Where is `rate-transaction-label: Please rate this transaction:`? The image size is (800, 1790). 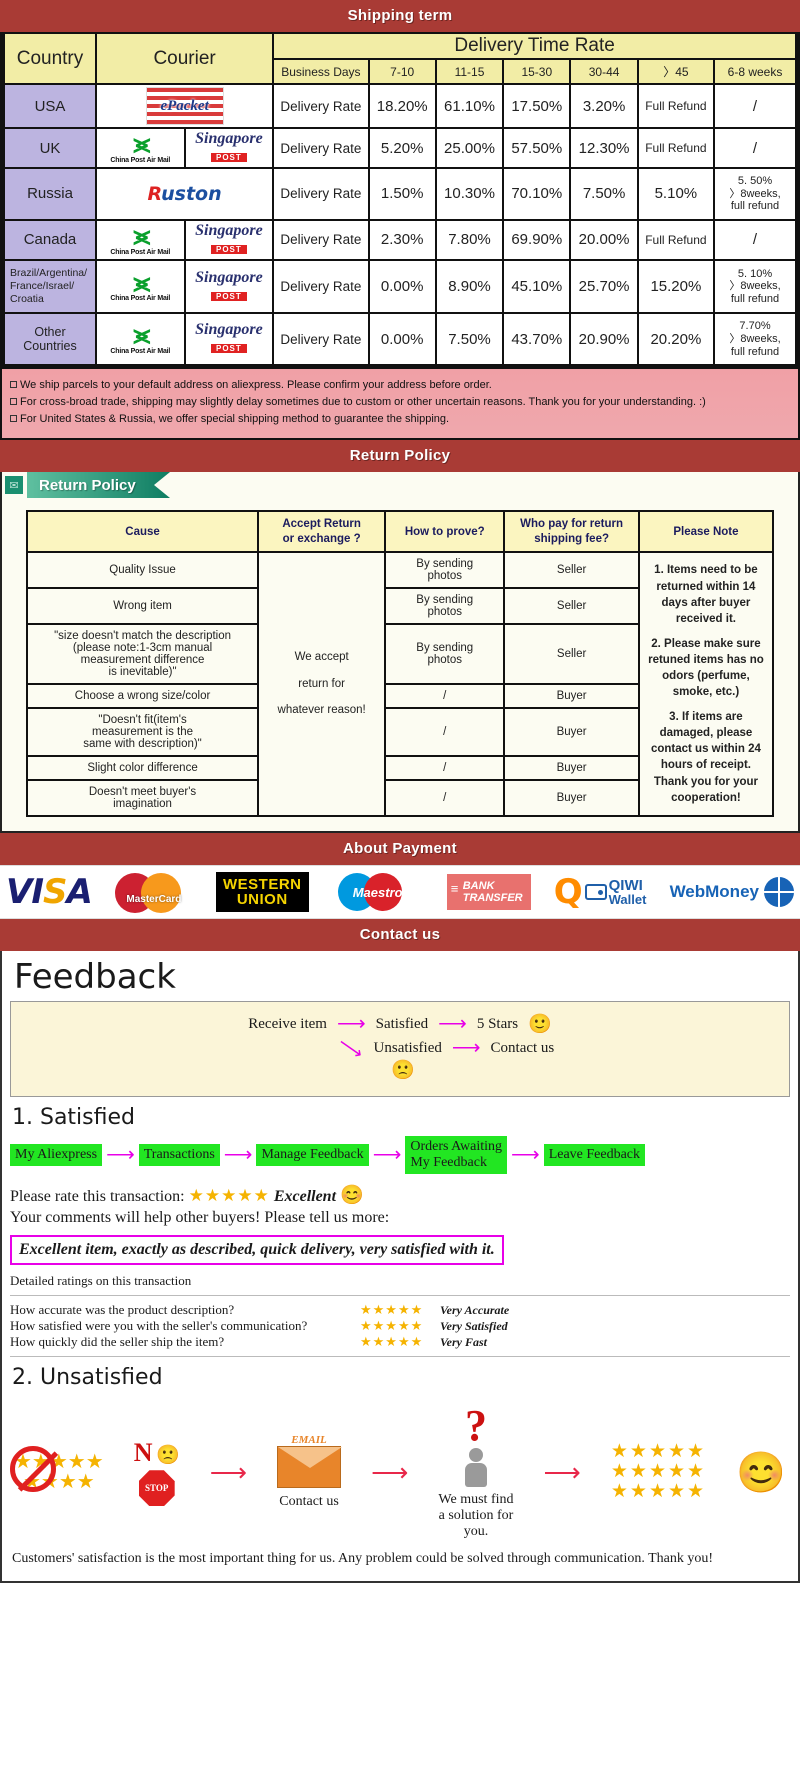
rate-transaction-label: Please rate this transaction: is located at coordinates (97, 1197).